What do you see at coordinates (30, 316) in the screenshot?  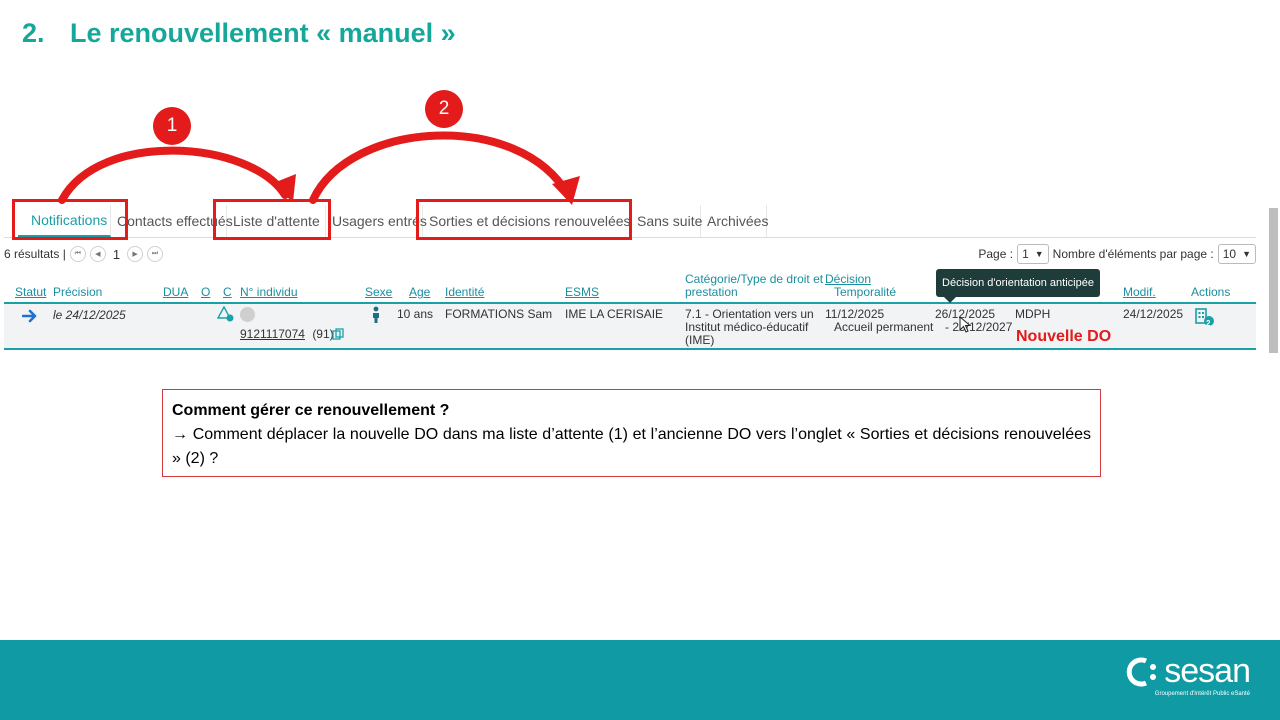 I see `arrow-right-icon` at bounding box center [30, 316].